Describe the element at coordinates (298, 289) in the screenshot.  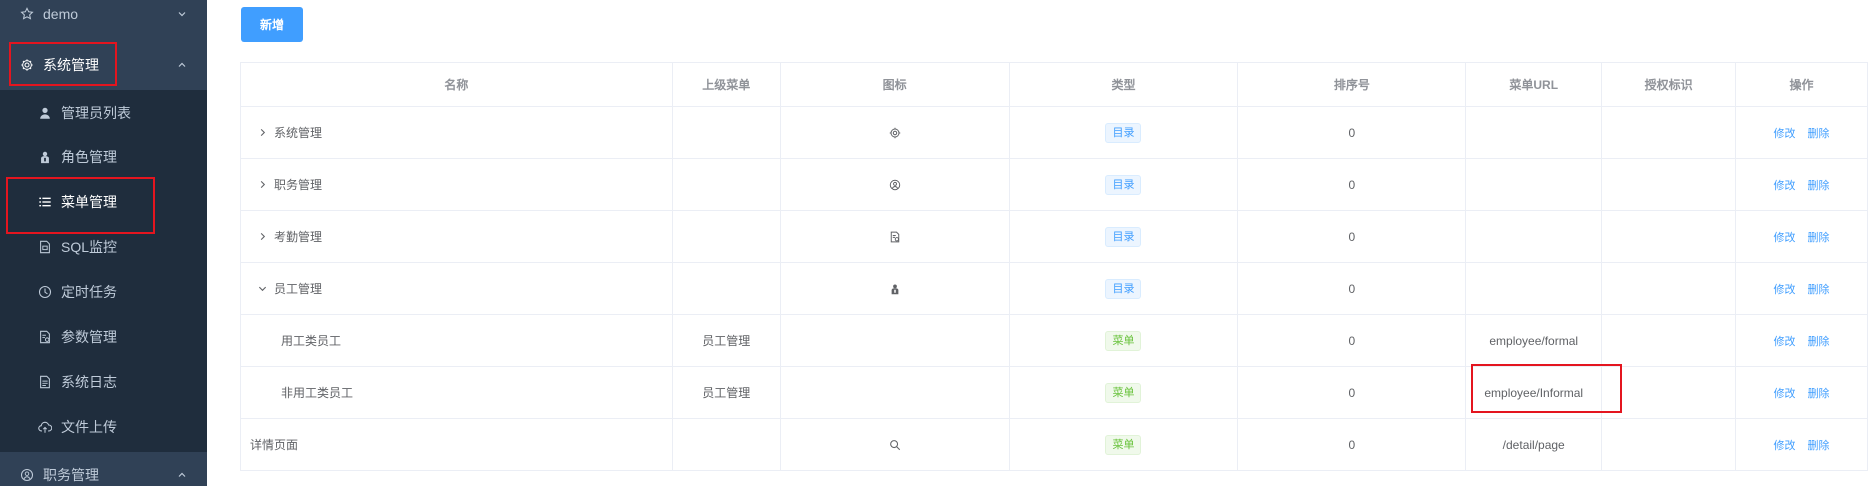
I see `row-name: 员工管理` at that location.